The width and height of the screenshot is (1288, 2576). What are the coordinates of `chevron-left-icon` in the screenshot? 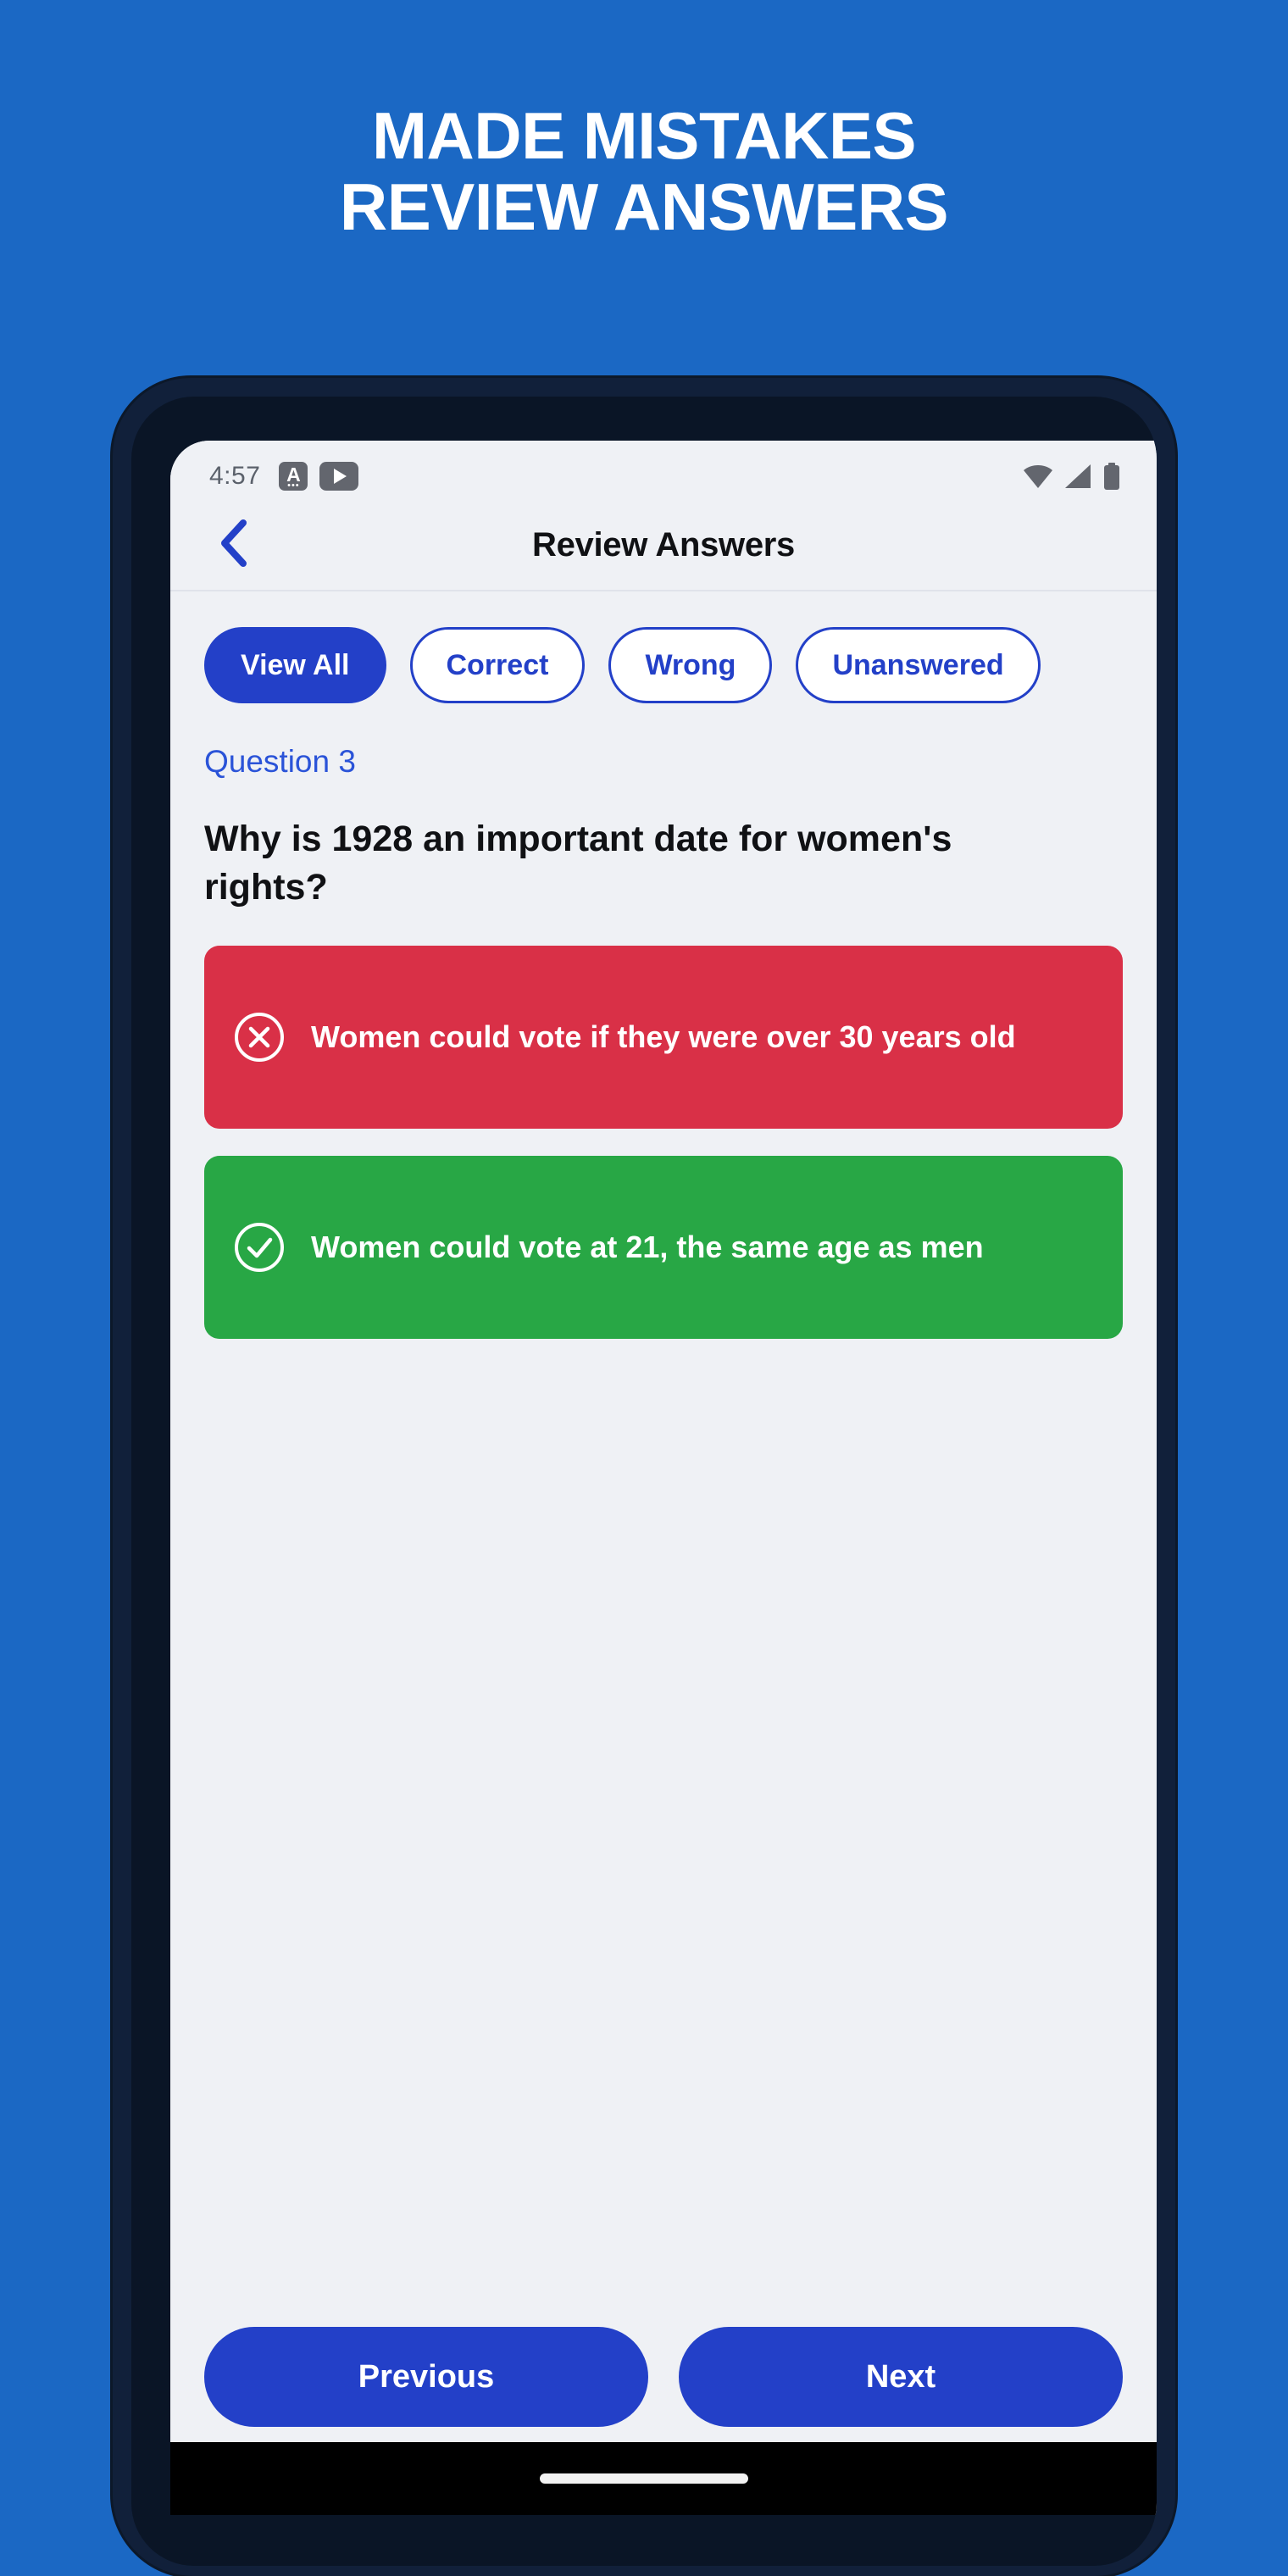 It's located at (234, 545).